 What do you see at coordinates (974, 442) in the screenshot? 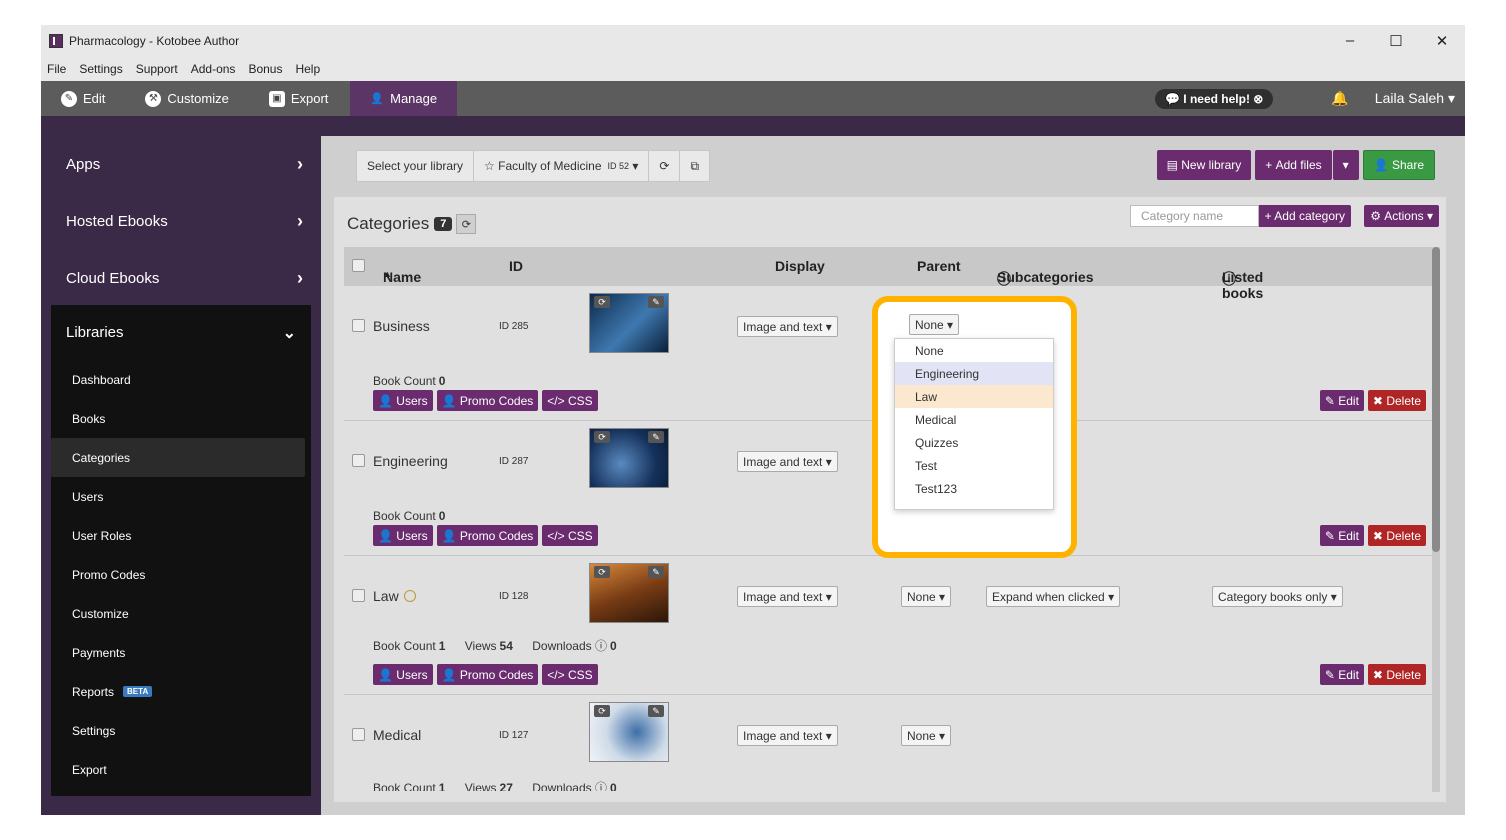
I see `parent-option-quizzes: Quizzes` at bounding box center [974, 442].